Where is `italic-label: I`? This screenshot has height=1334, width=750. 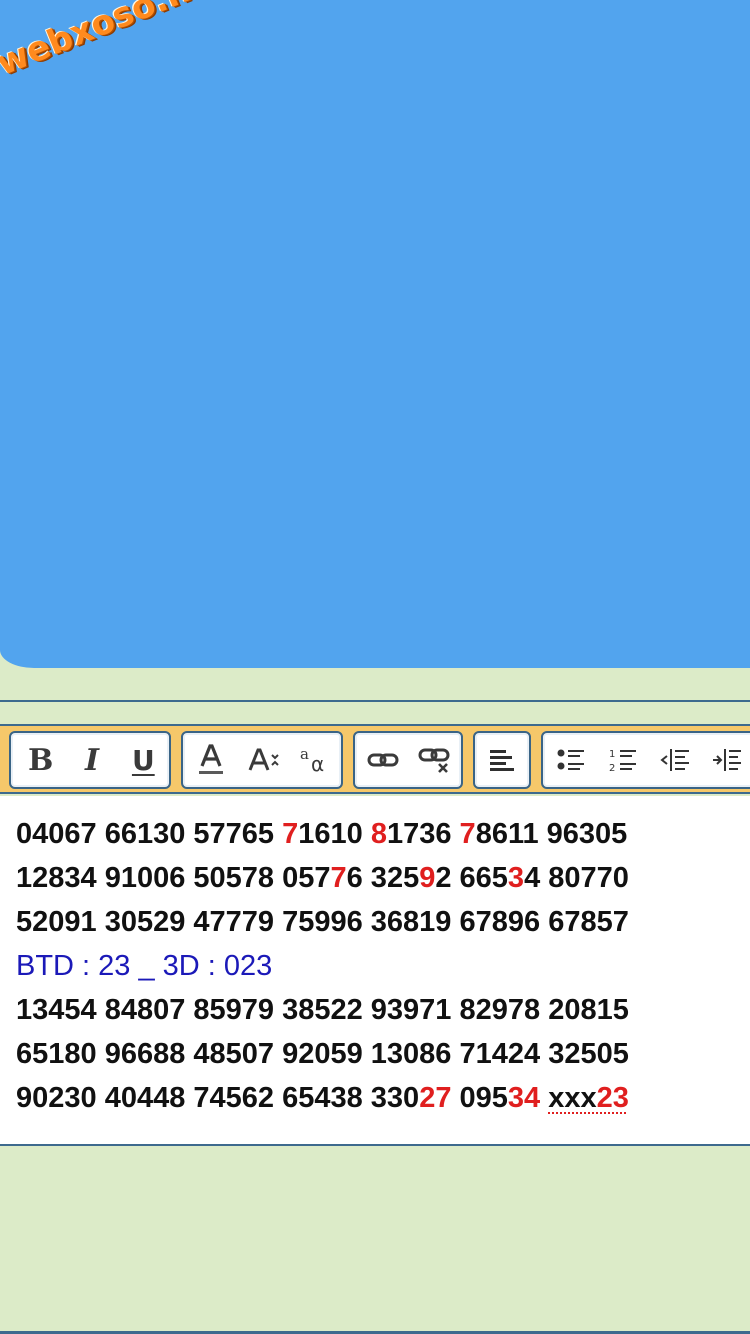
italic-label: I is located at coordinates (92, 760).